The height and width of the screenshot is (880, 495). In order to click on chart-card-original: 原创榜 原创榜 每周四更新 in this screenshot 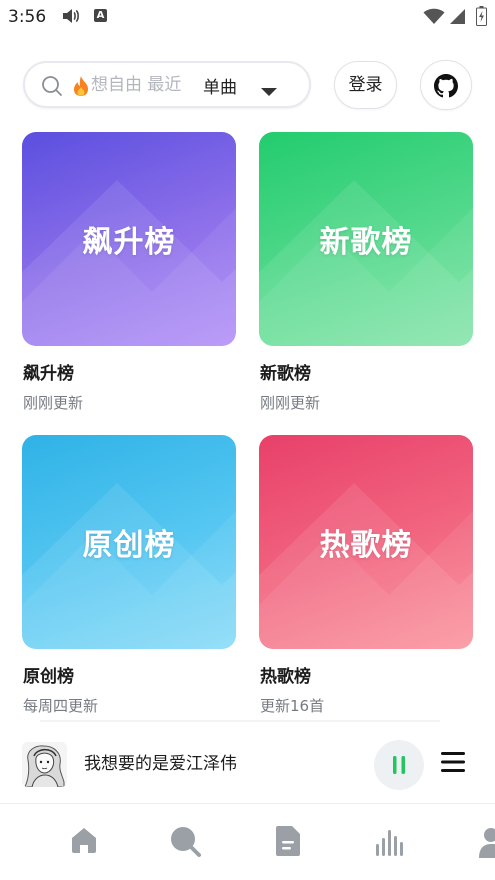, I will do `click(129, 575)`.